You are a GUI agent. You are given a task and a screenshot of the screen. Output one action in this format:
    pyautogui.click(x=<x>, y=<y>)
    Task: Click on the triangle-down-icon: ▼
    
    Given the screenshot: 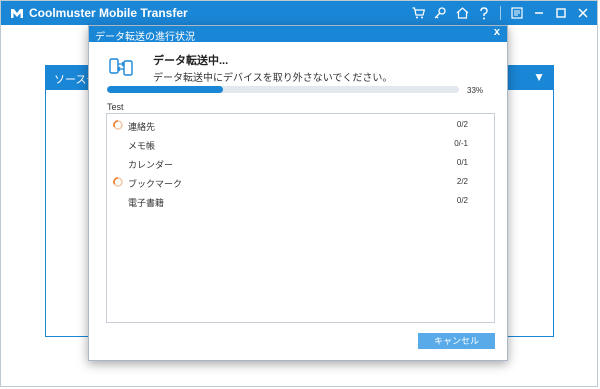 What is the action you would take?
    pyautogui.click(x=539, y=77)
    